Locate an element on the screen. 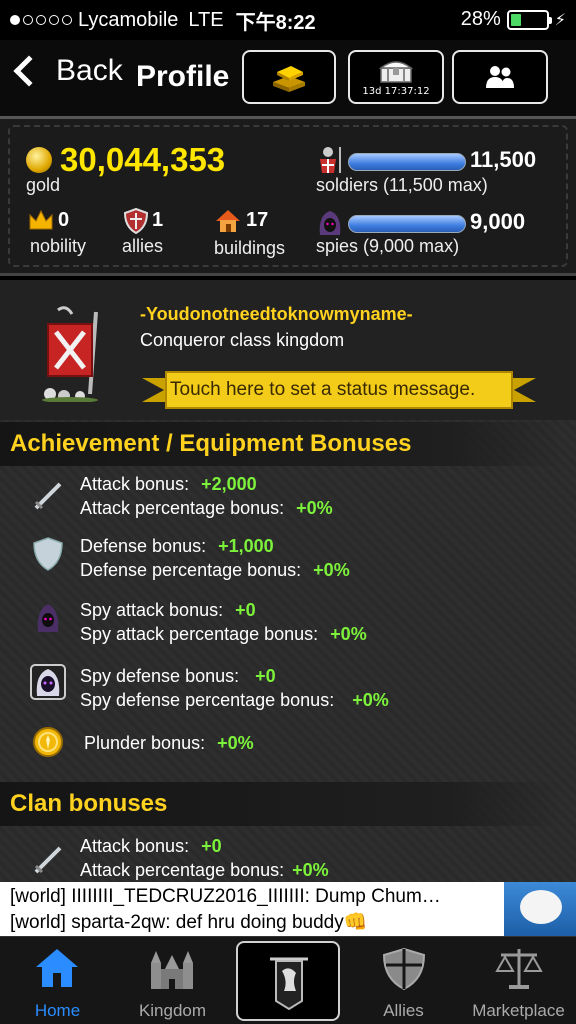 This screenshot has width=576, height=1024. chat-message: [world] sparta-2qw: def hru doing buddy👊 is located at coordinates (189, 922).